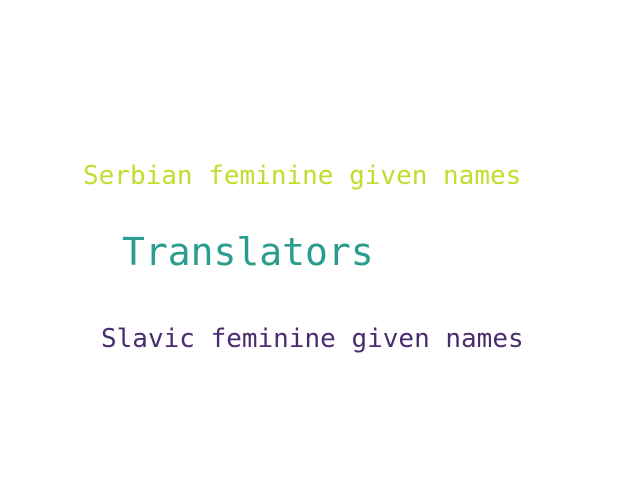 This screenshot has height=480, width=640. I want to click on word-translators: Translators, so click(248, 252).